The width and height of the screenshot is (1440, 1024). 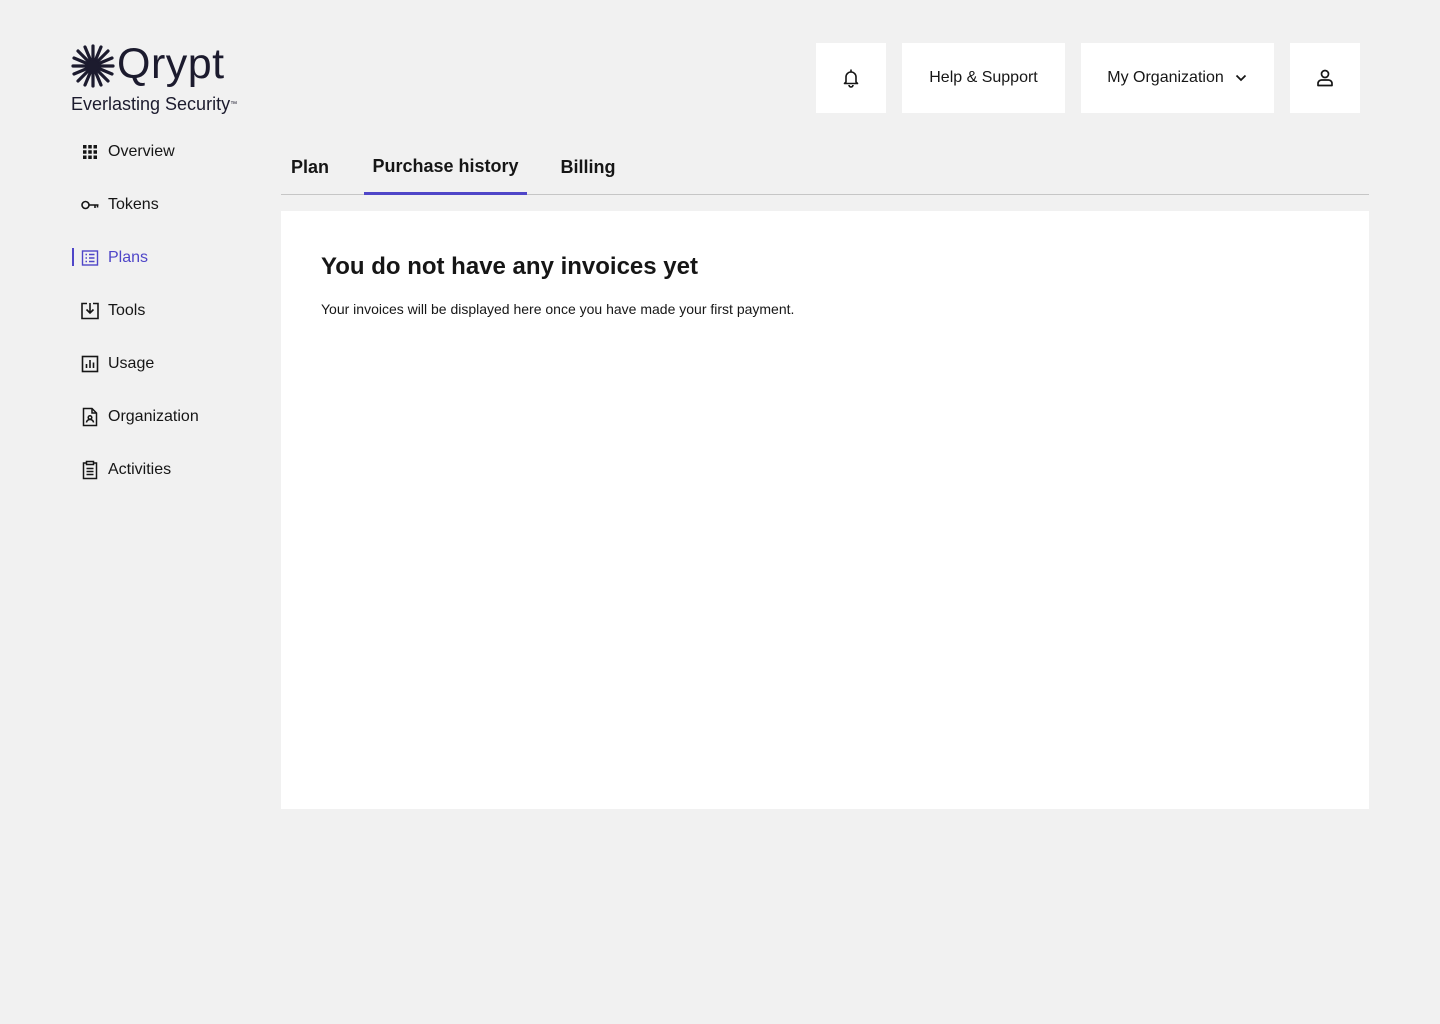 I want to click on sidebar-item-tools: Tools, so click(x=167, y=310).